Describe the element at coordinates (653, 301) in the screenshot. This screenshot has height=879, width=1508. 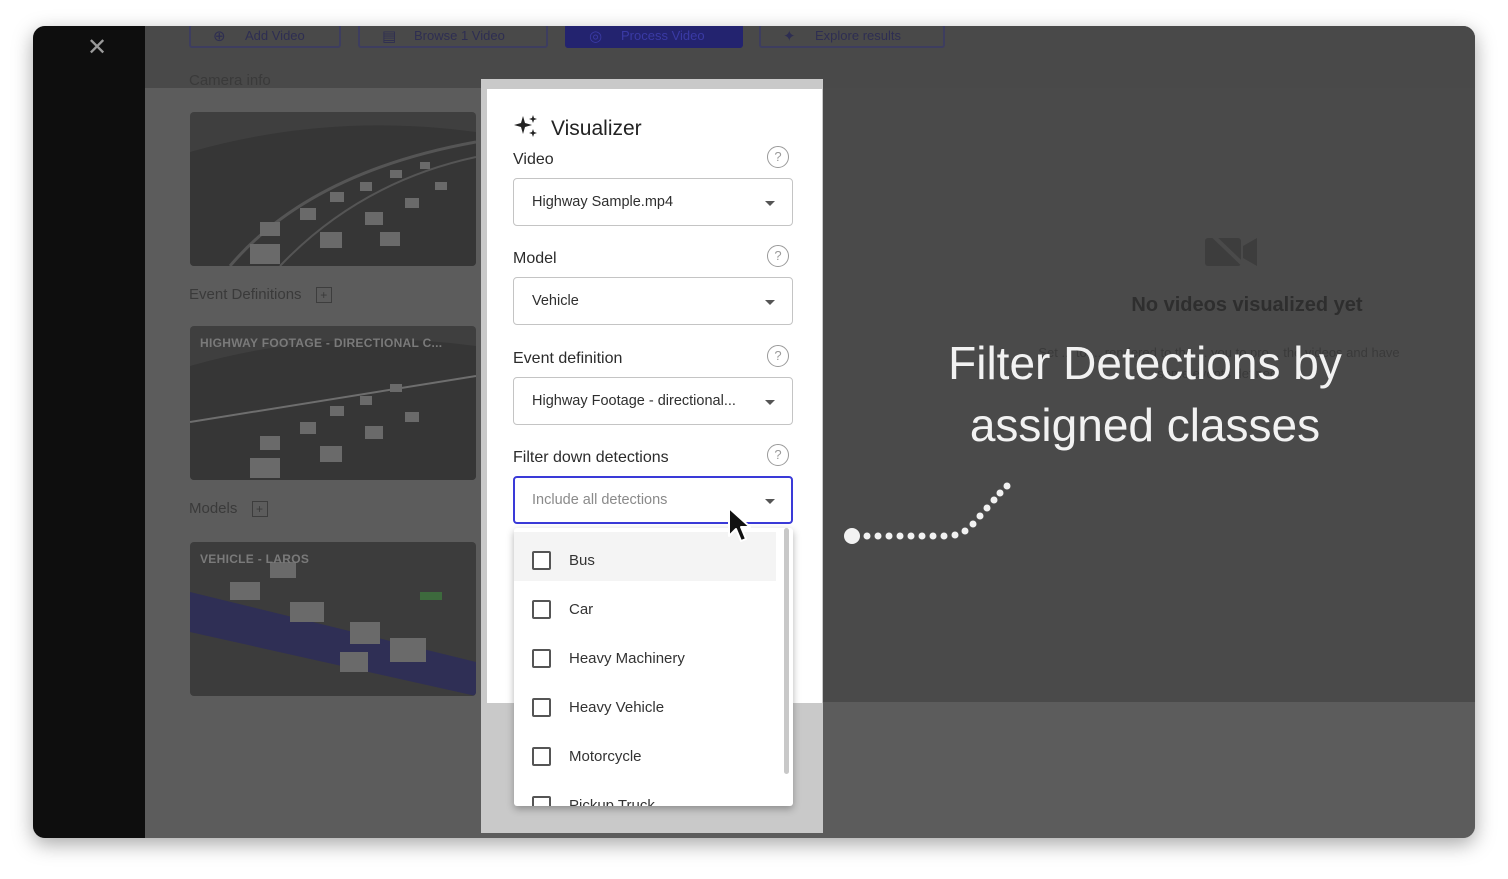
I see `model-select: Vehicle` at that location.